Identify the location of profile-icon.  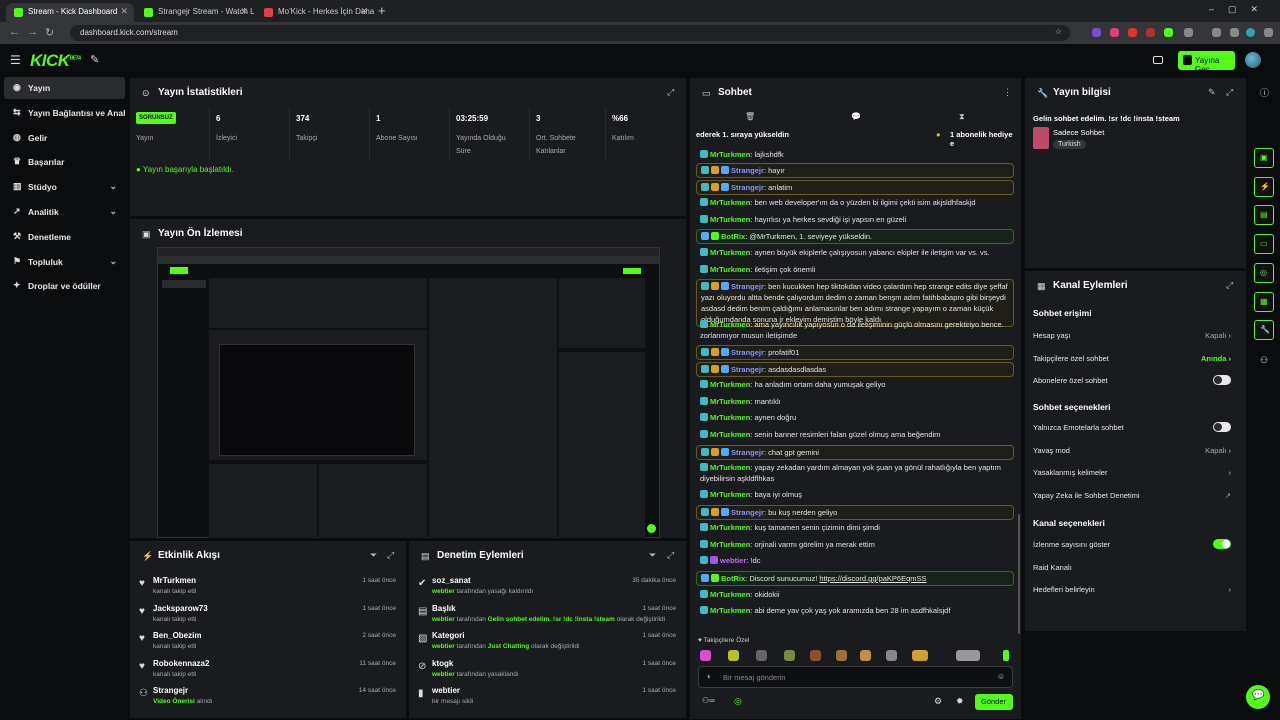
(1234, 32).